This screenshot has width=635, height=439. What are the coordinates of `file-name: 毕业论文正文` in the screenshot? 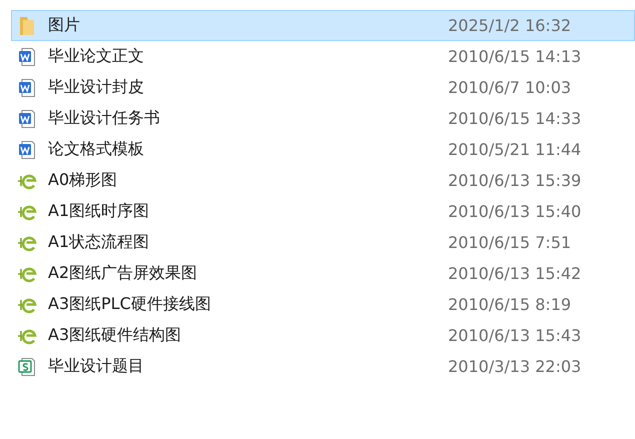 It's located at (96, 56).